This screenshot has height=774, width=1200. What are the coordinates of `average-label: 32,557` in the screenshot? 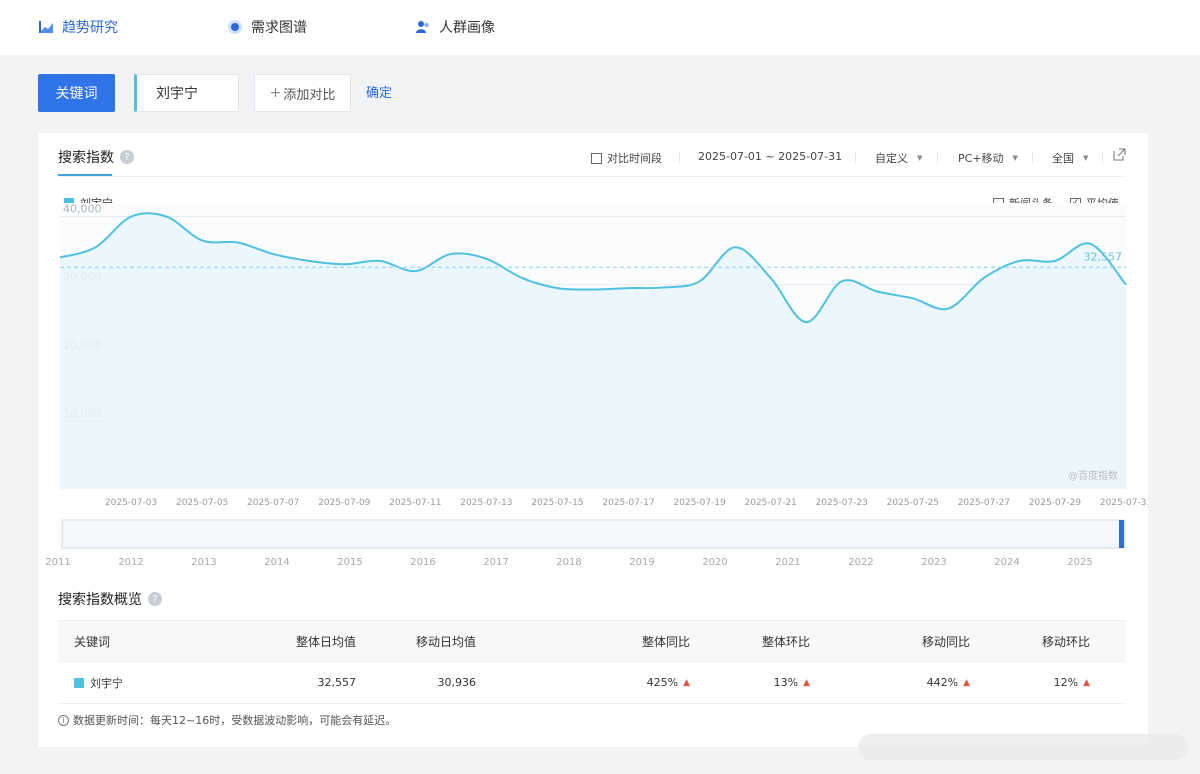 It's located at (1103, 256).